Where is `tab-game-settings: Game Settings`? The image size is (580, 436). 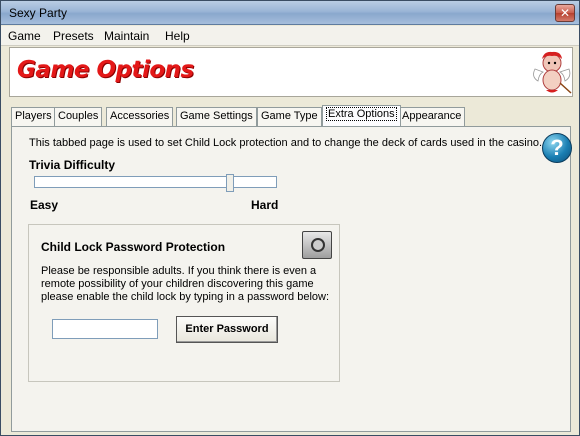 tab-game-settings: Game Settings is located at coordinates (216, 116).